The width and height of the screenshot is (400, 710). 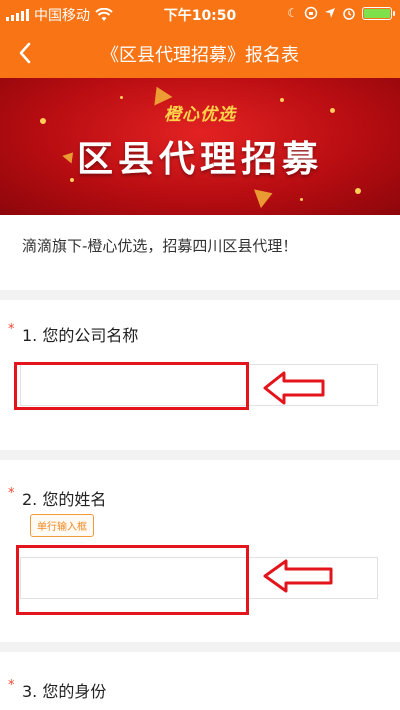 What do you see at coordinates (200, 14) in the screenshot?
I see `status-bar: 中国移动 下午10:50 ☾` at bounding box center [200, 14].